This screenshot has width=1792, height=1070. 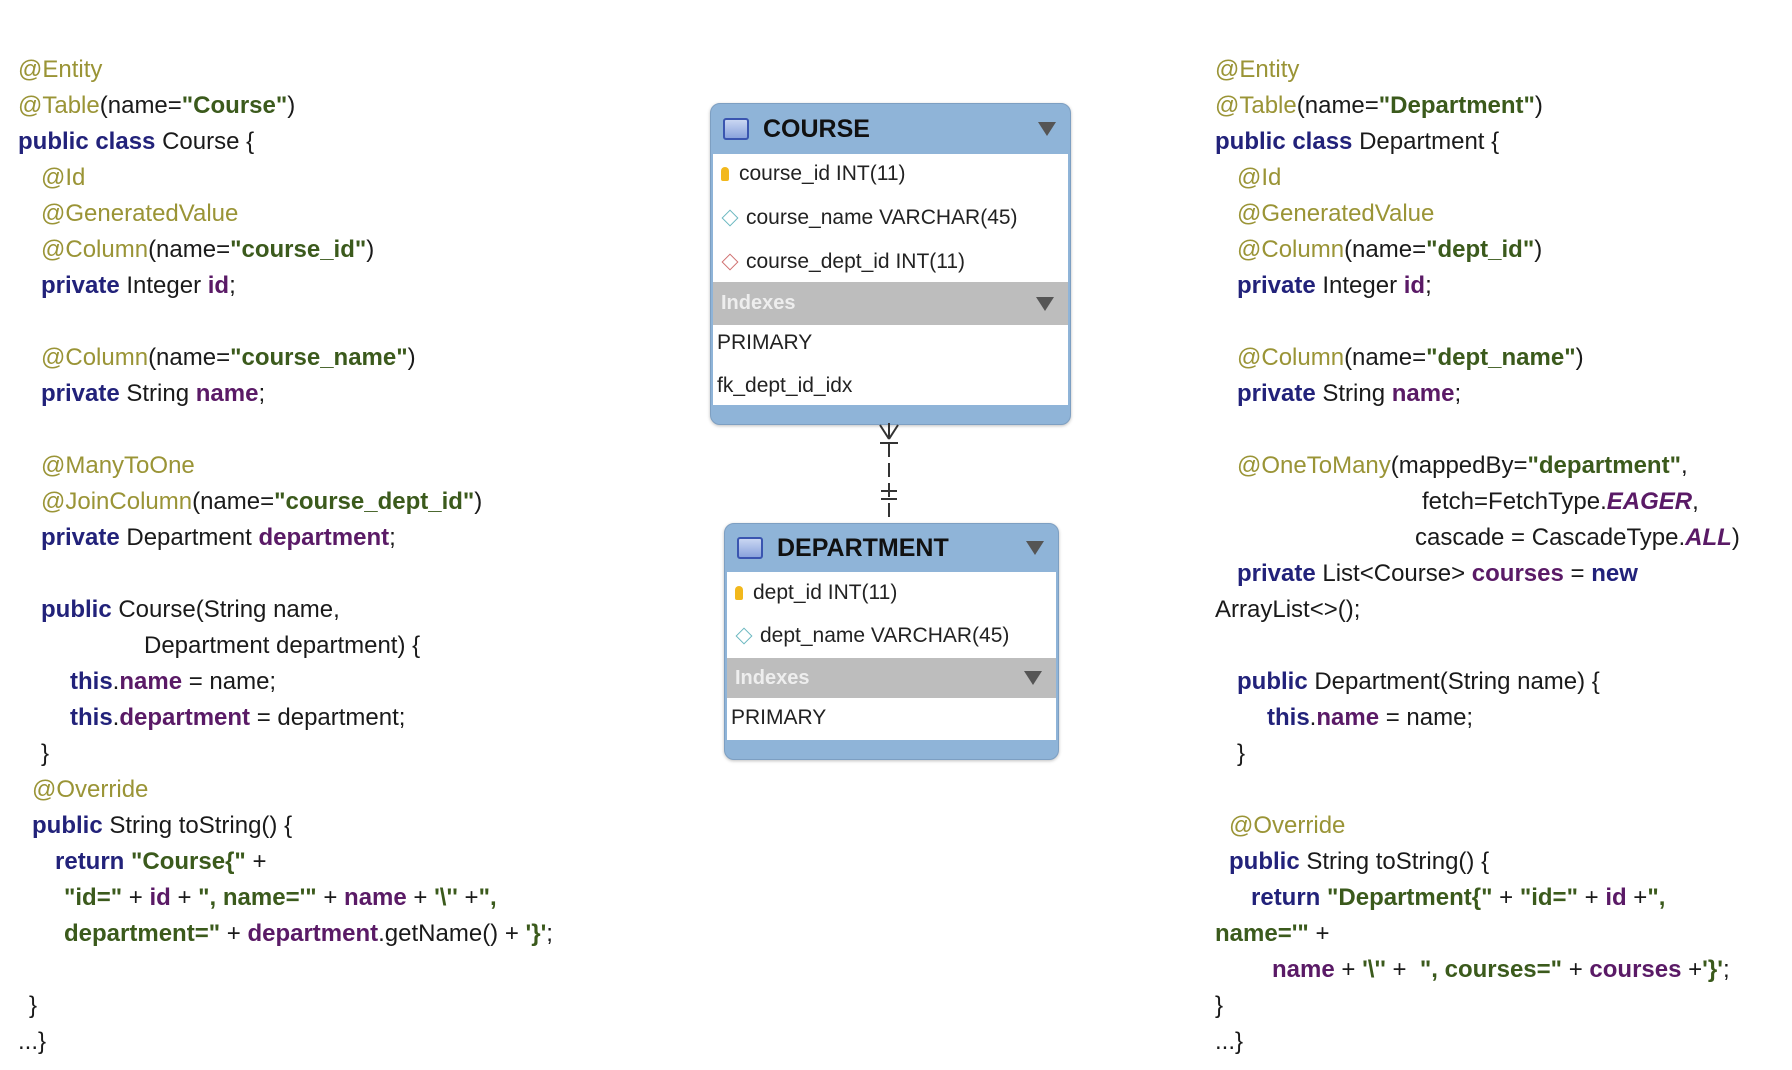 What do you see at coordinates (890, 129) in the screenshot?
I see `course-table-header: COURSE` at bounding box center [890, 129].